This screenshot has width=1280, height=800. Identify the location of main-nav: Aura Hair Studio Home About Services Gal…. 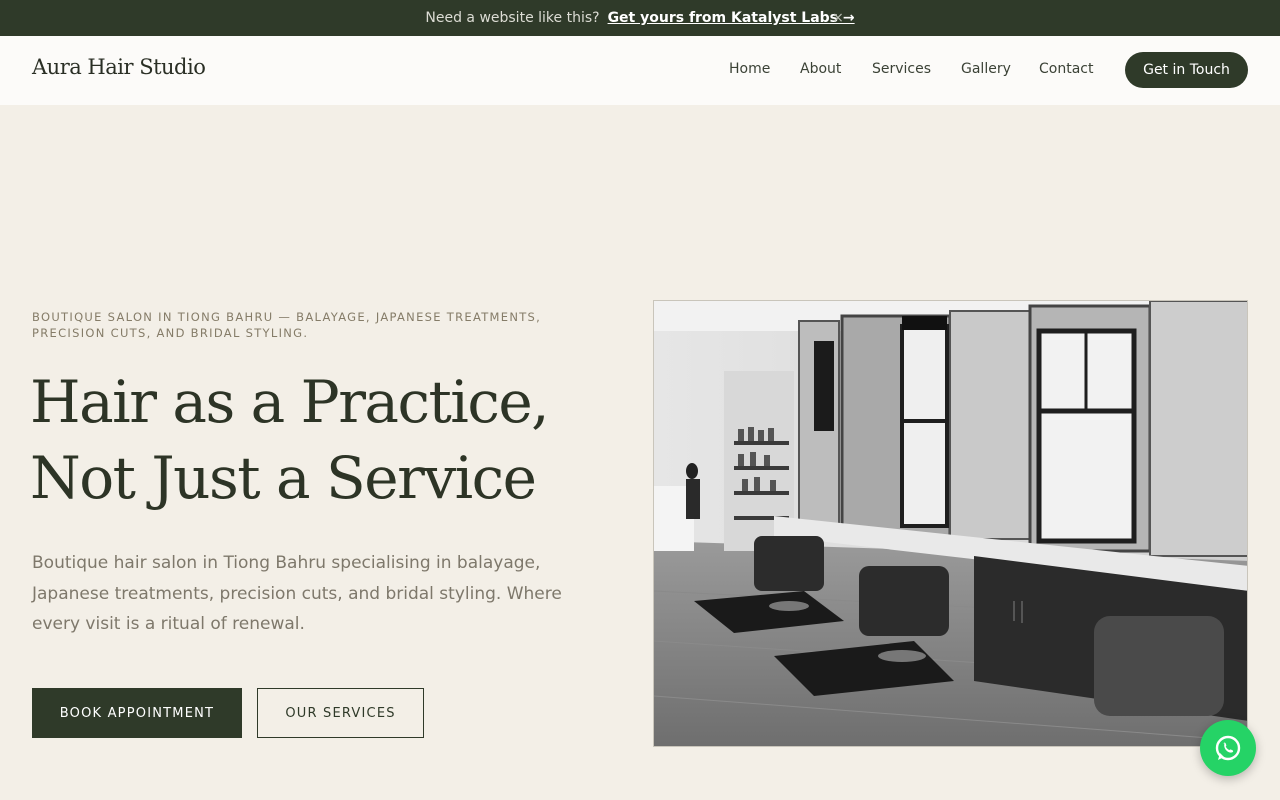
(640, 70).